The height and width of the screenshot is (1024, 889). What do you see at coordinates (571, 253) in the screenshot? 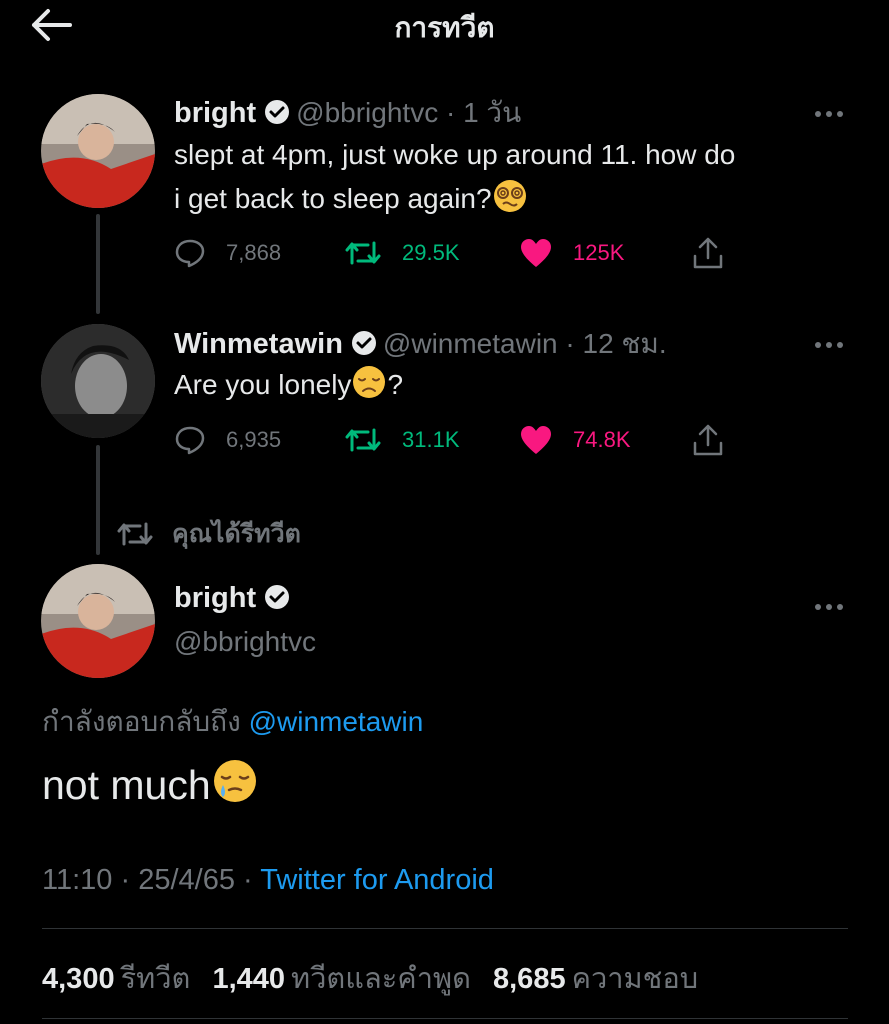
I see `like-button: 125K` at bounding box center [571, 253].